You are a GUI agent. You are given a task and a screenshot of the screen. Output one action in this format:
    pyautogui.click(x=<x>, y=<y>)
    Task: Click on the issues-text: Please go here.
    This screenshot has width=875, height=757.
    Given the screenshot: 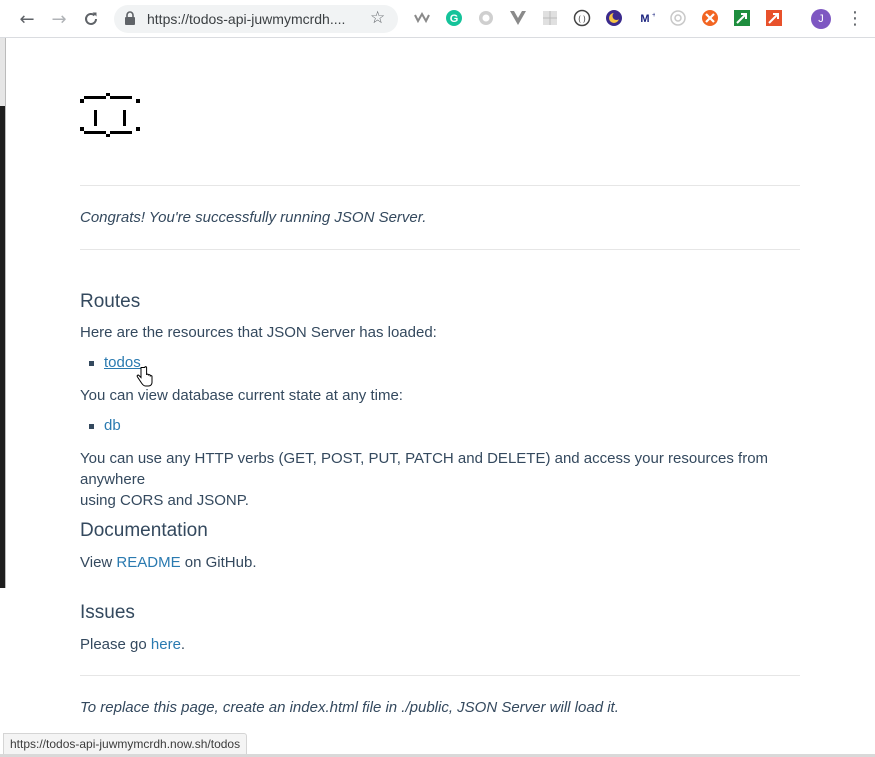 What is the action you would take?
    pyautogui.click(x=132, y=644)
    